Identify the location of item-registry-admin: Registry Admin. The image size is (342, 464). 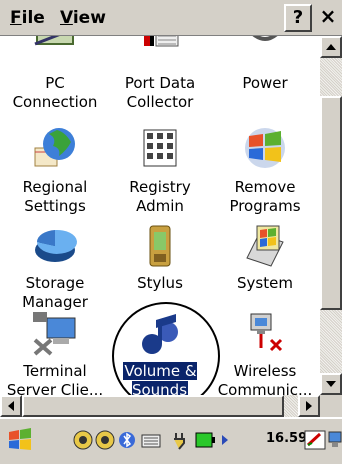
(160, 171).